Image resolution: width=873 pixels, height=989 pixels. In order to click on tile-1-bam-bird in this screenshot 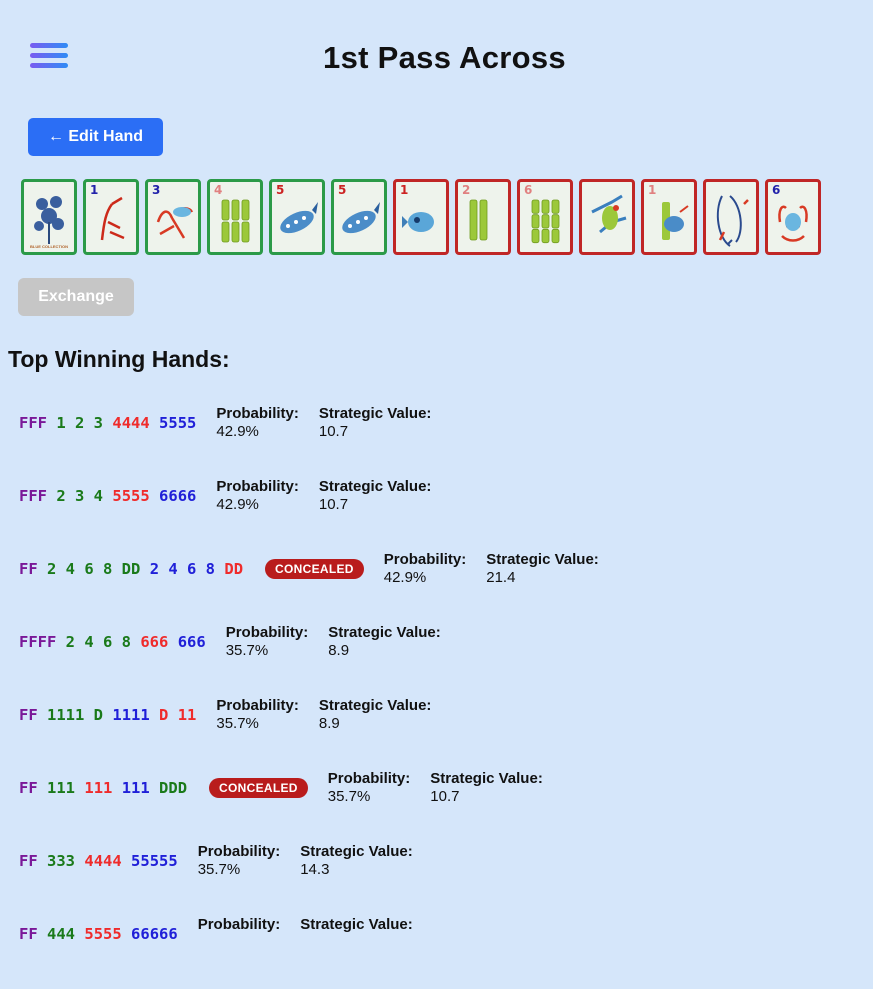, I will do `click(607, 217)`.